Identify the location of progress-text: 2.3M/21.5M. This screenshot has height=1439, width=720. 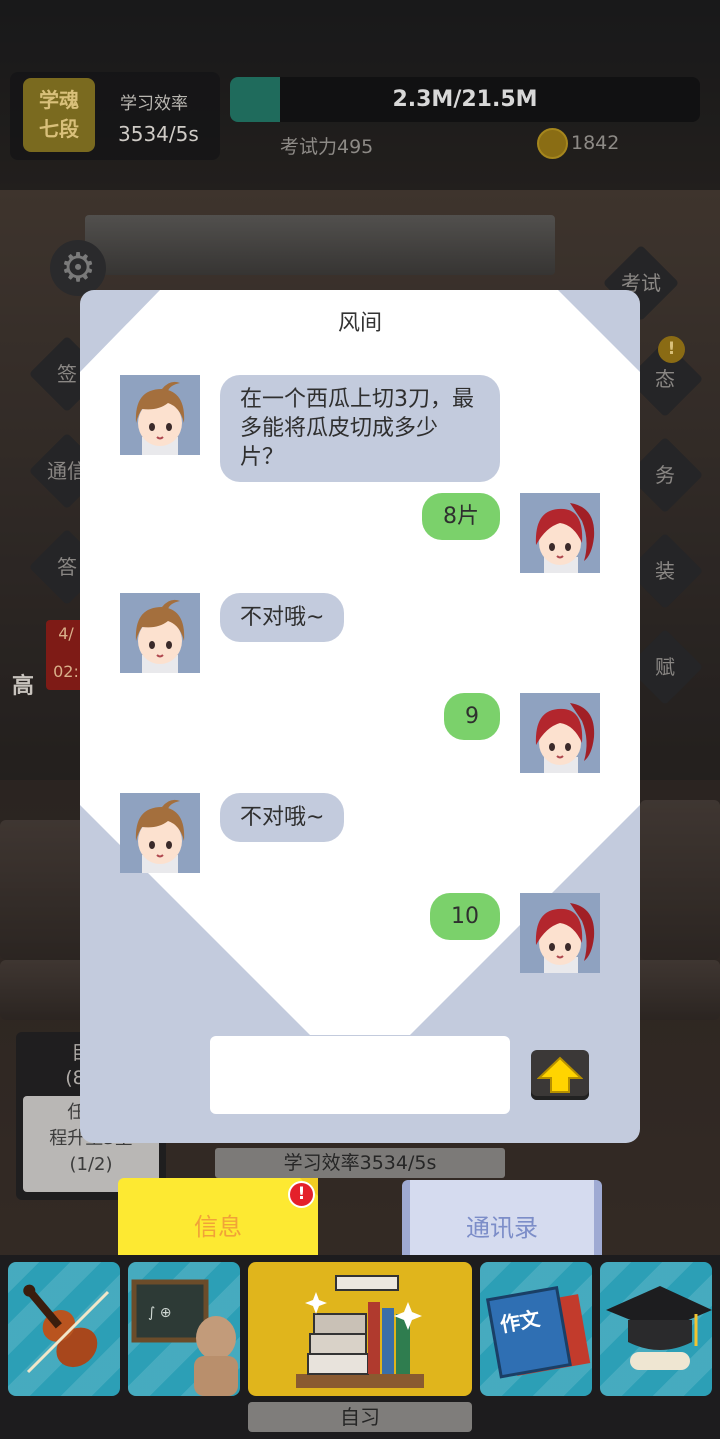
(465, 99).